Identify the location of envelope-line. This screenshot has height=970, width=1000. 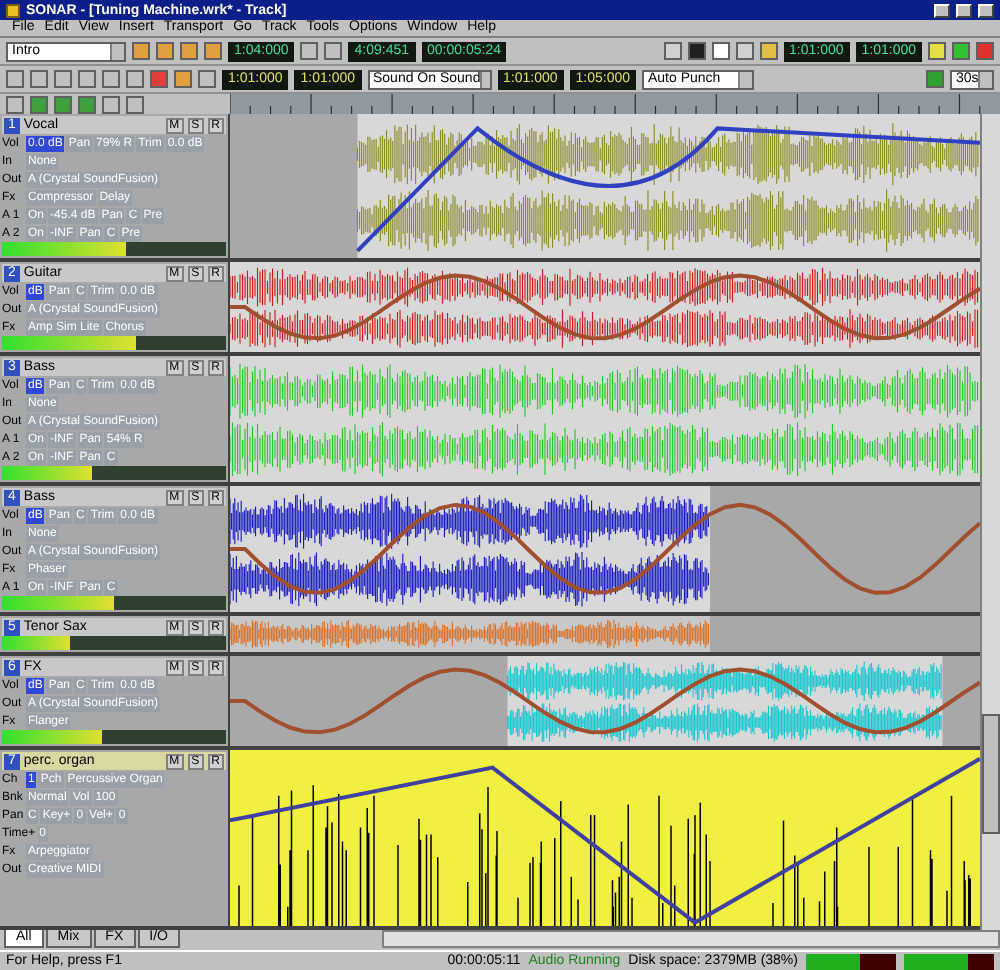
(605, 548).